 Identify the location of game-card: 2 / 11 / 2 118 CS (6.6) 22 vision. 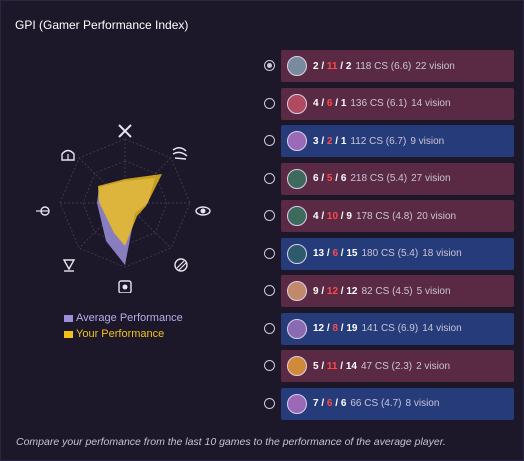
(397, 66).